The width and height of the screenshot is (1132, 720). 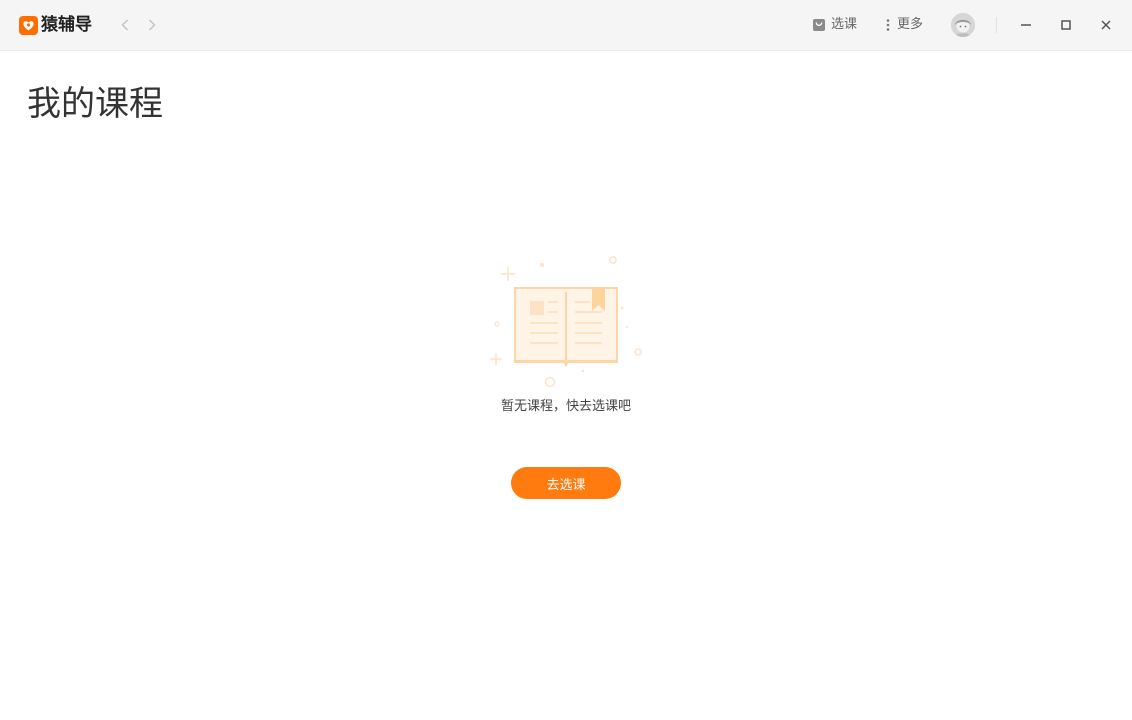 What do you see at coordinates (565, 406) in the screenshot?
I see `empty-state-message: 暂无课程，快去选课吧` at bounding box center [565, 406].